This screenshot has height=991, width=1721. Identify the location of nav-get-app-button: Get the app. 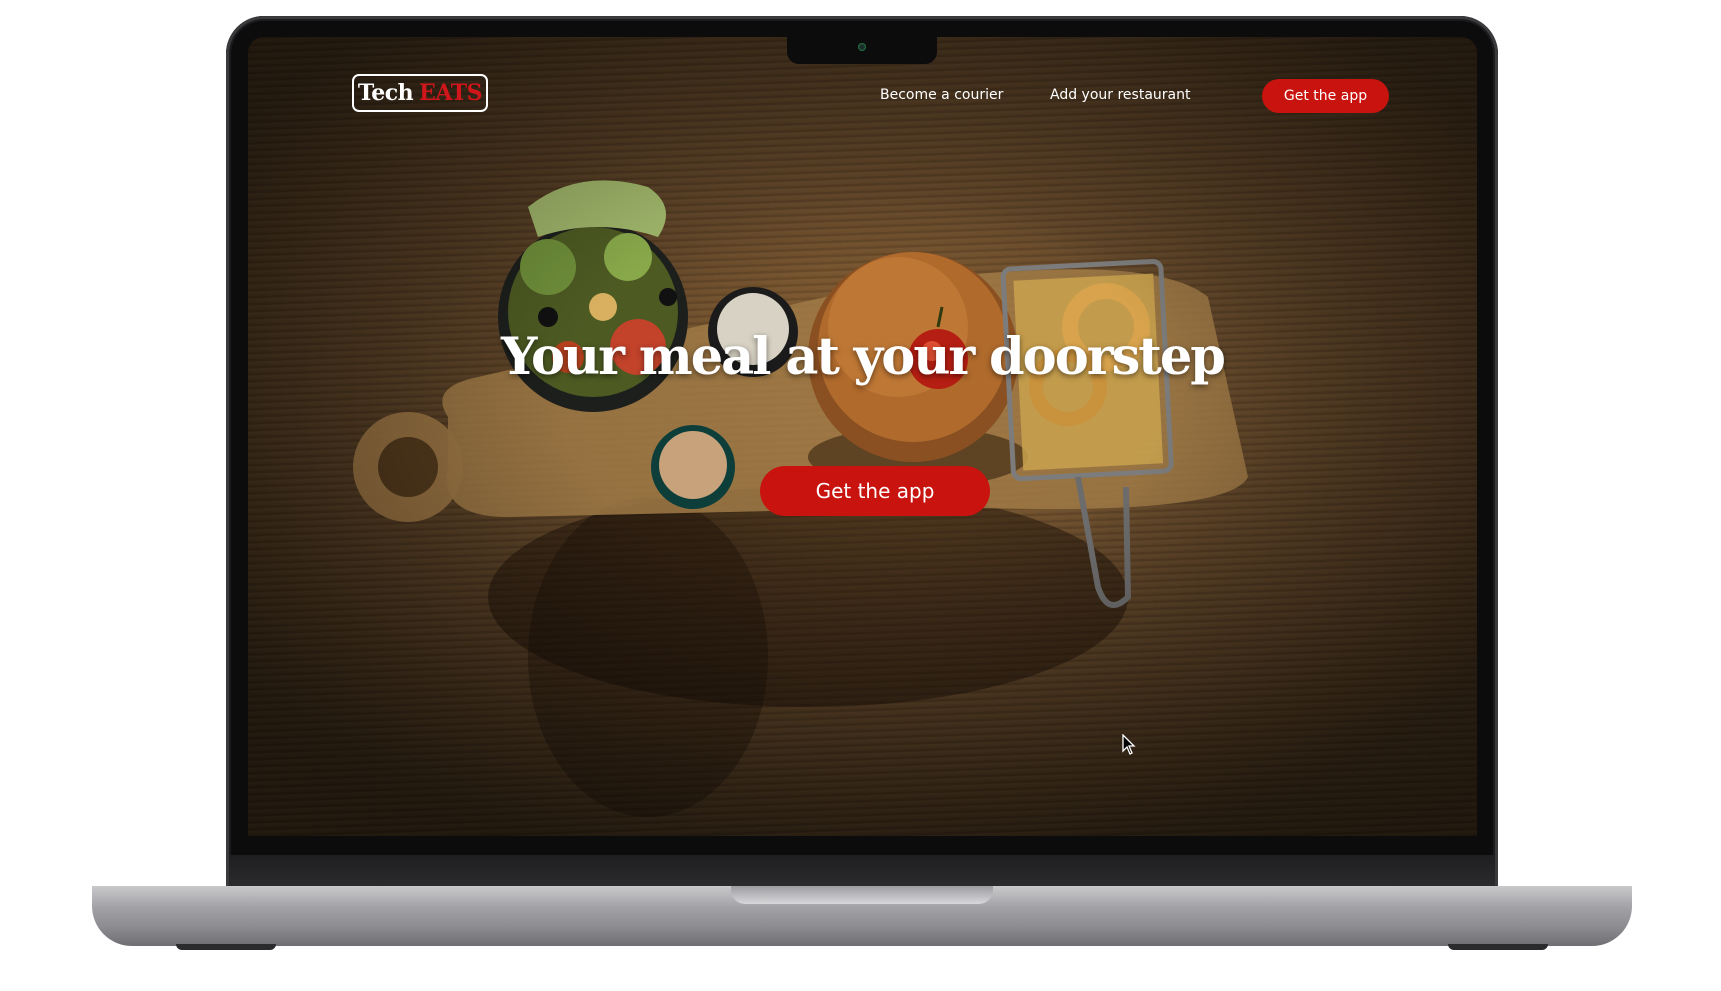
(1325, 96).